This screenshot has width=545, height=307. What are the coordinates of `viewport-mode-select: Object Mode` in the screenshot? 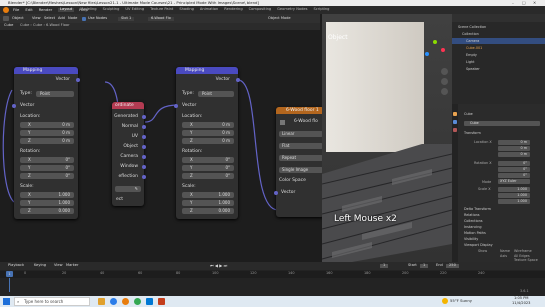 It's located at (279, 18).